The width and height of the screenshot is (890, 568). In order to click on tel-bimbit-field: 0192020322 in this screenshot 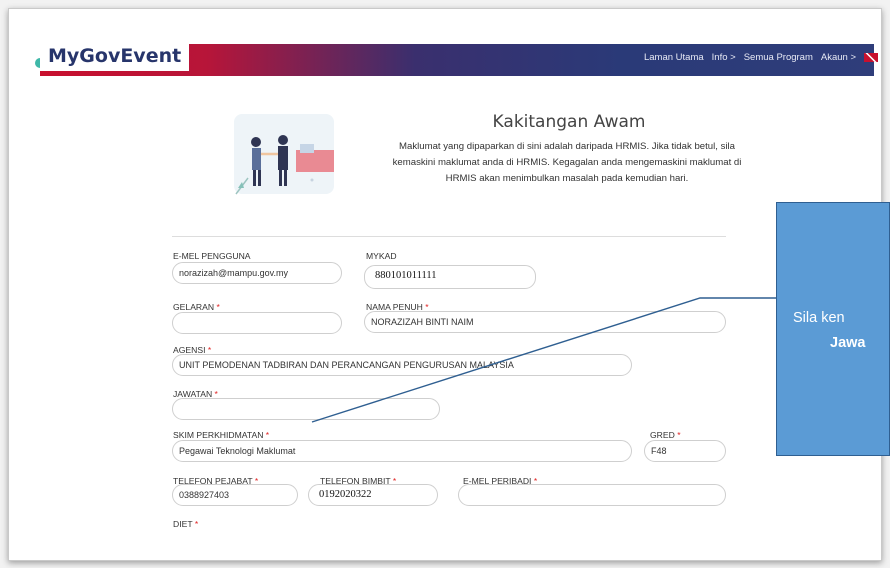, I will do `click(373, 495)`.